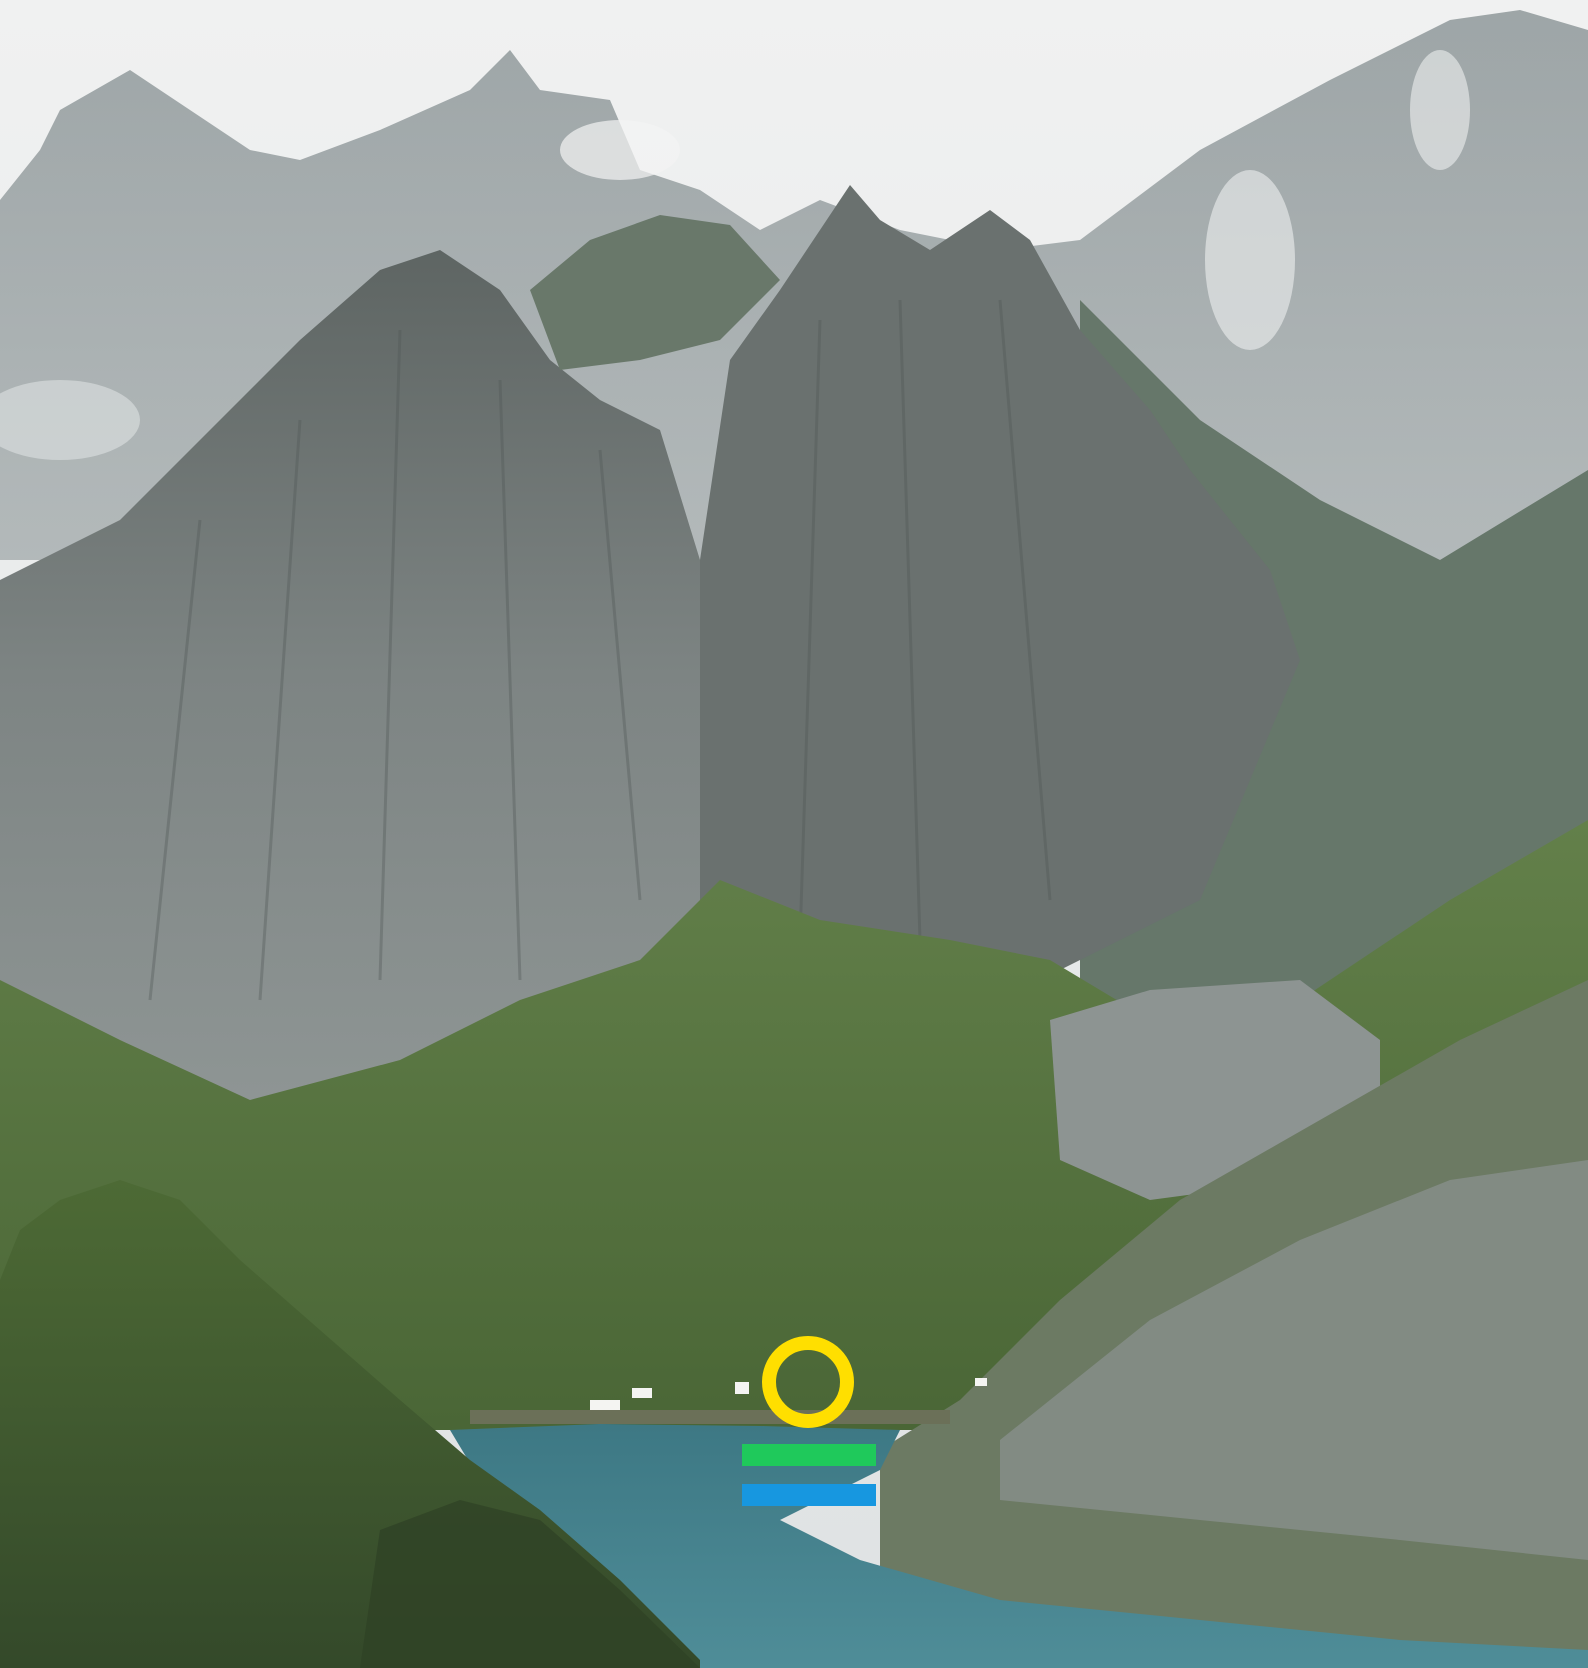 The width and height of the screenshot is (1588, 1668). I want to click on brand-logo, so click(810, 1422).